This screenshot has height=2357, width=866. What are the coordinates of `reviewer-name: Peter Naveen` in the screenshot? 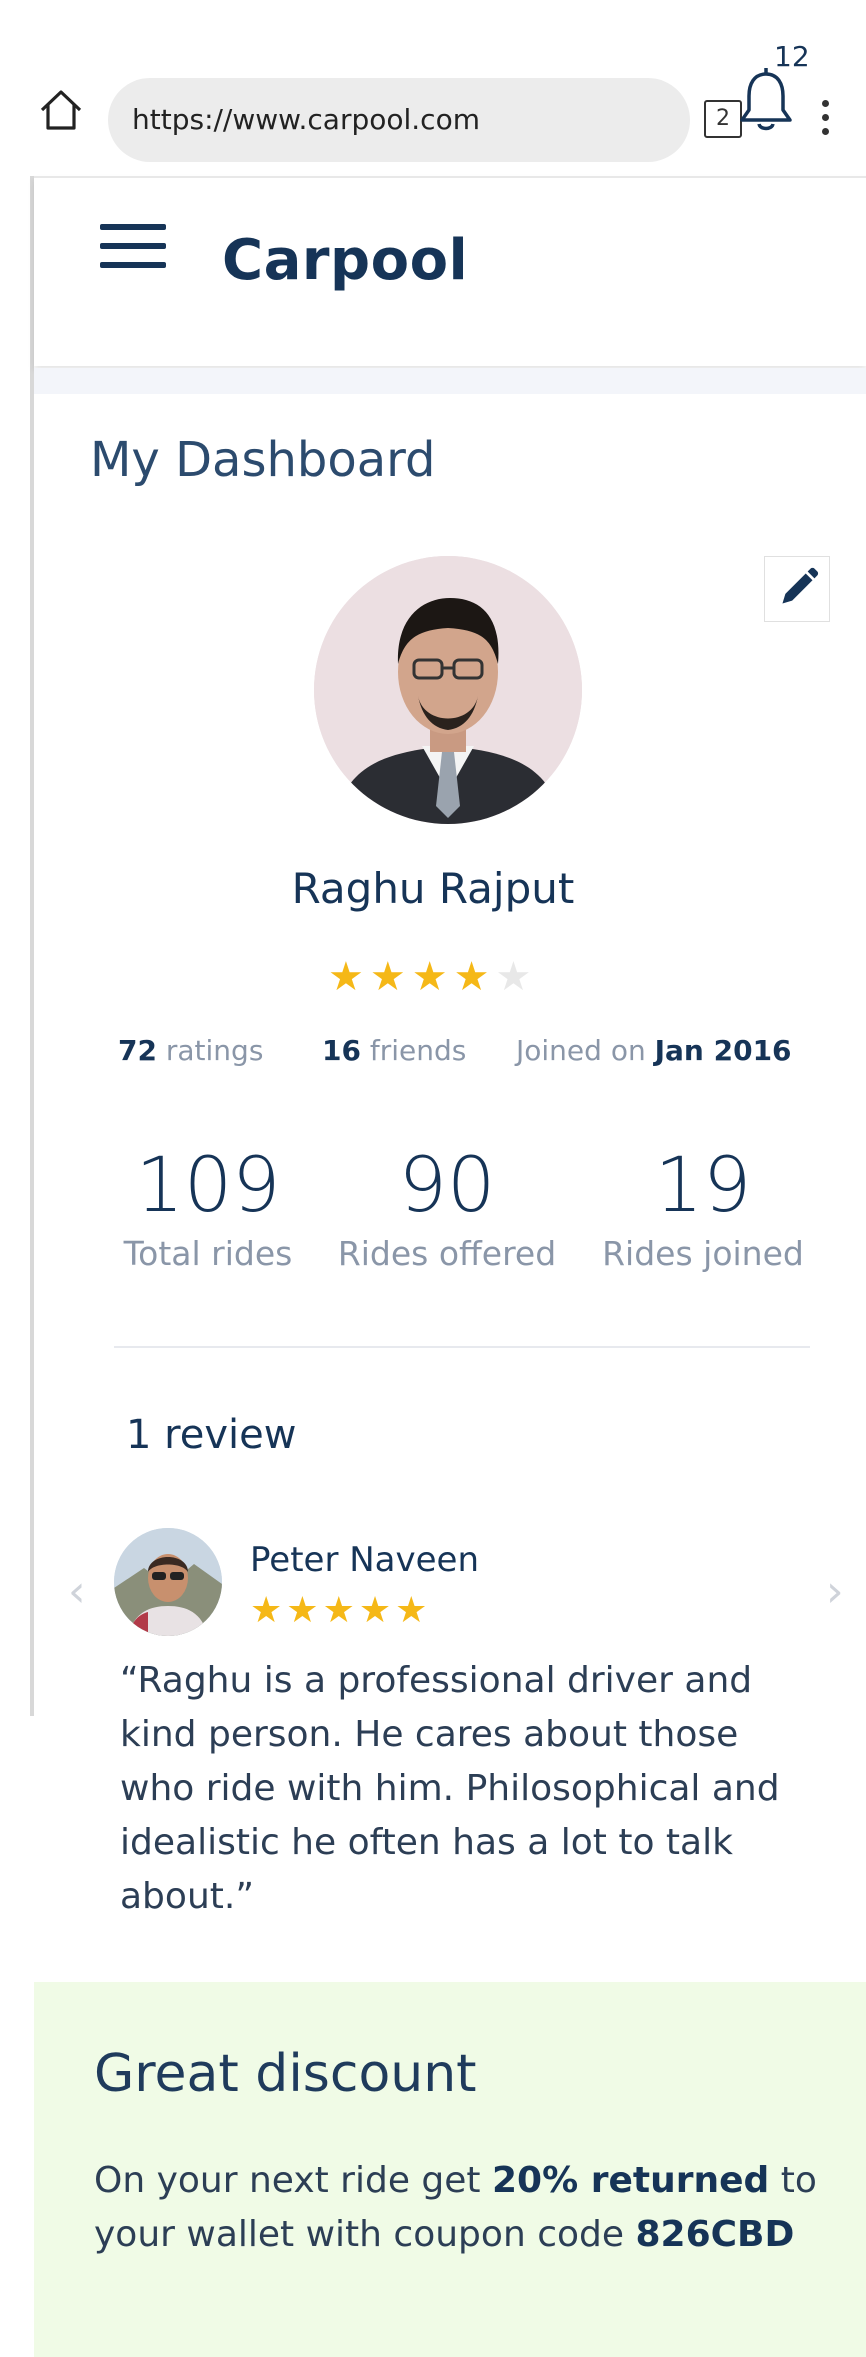 It's located at (365, 1560).